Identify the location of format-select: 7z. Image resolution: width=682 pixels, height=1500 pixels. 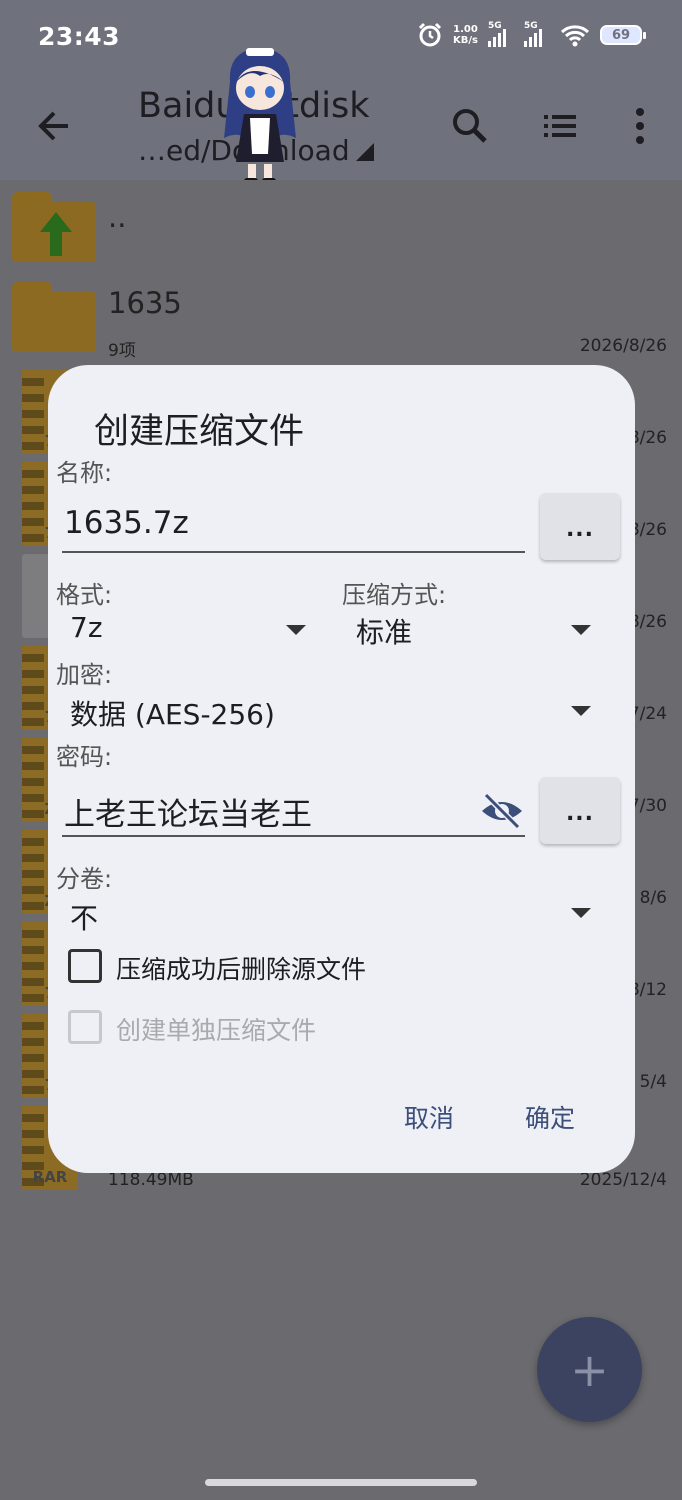
(86, 627).